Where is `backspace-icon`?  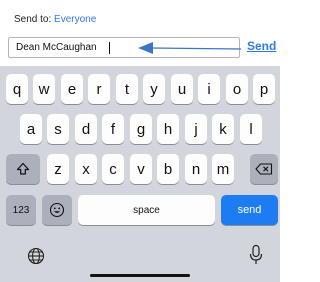 backspace-icon is located at coordinates (264, 169).